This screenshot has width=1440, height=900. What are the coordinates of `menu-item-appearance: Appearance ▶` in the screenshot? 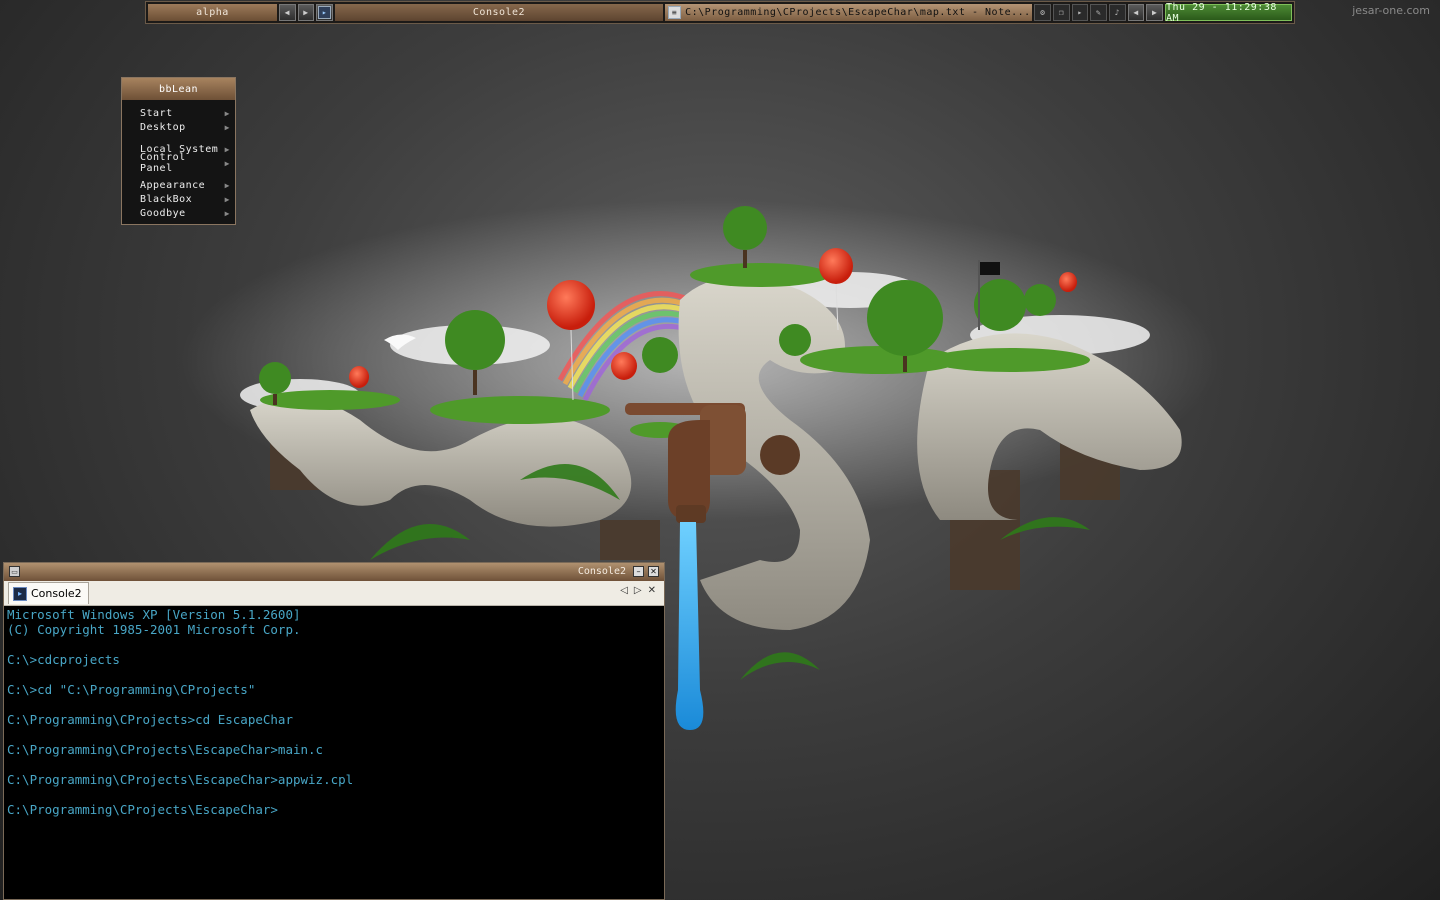 It's located at (185, 185).